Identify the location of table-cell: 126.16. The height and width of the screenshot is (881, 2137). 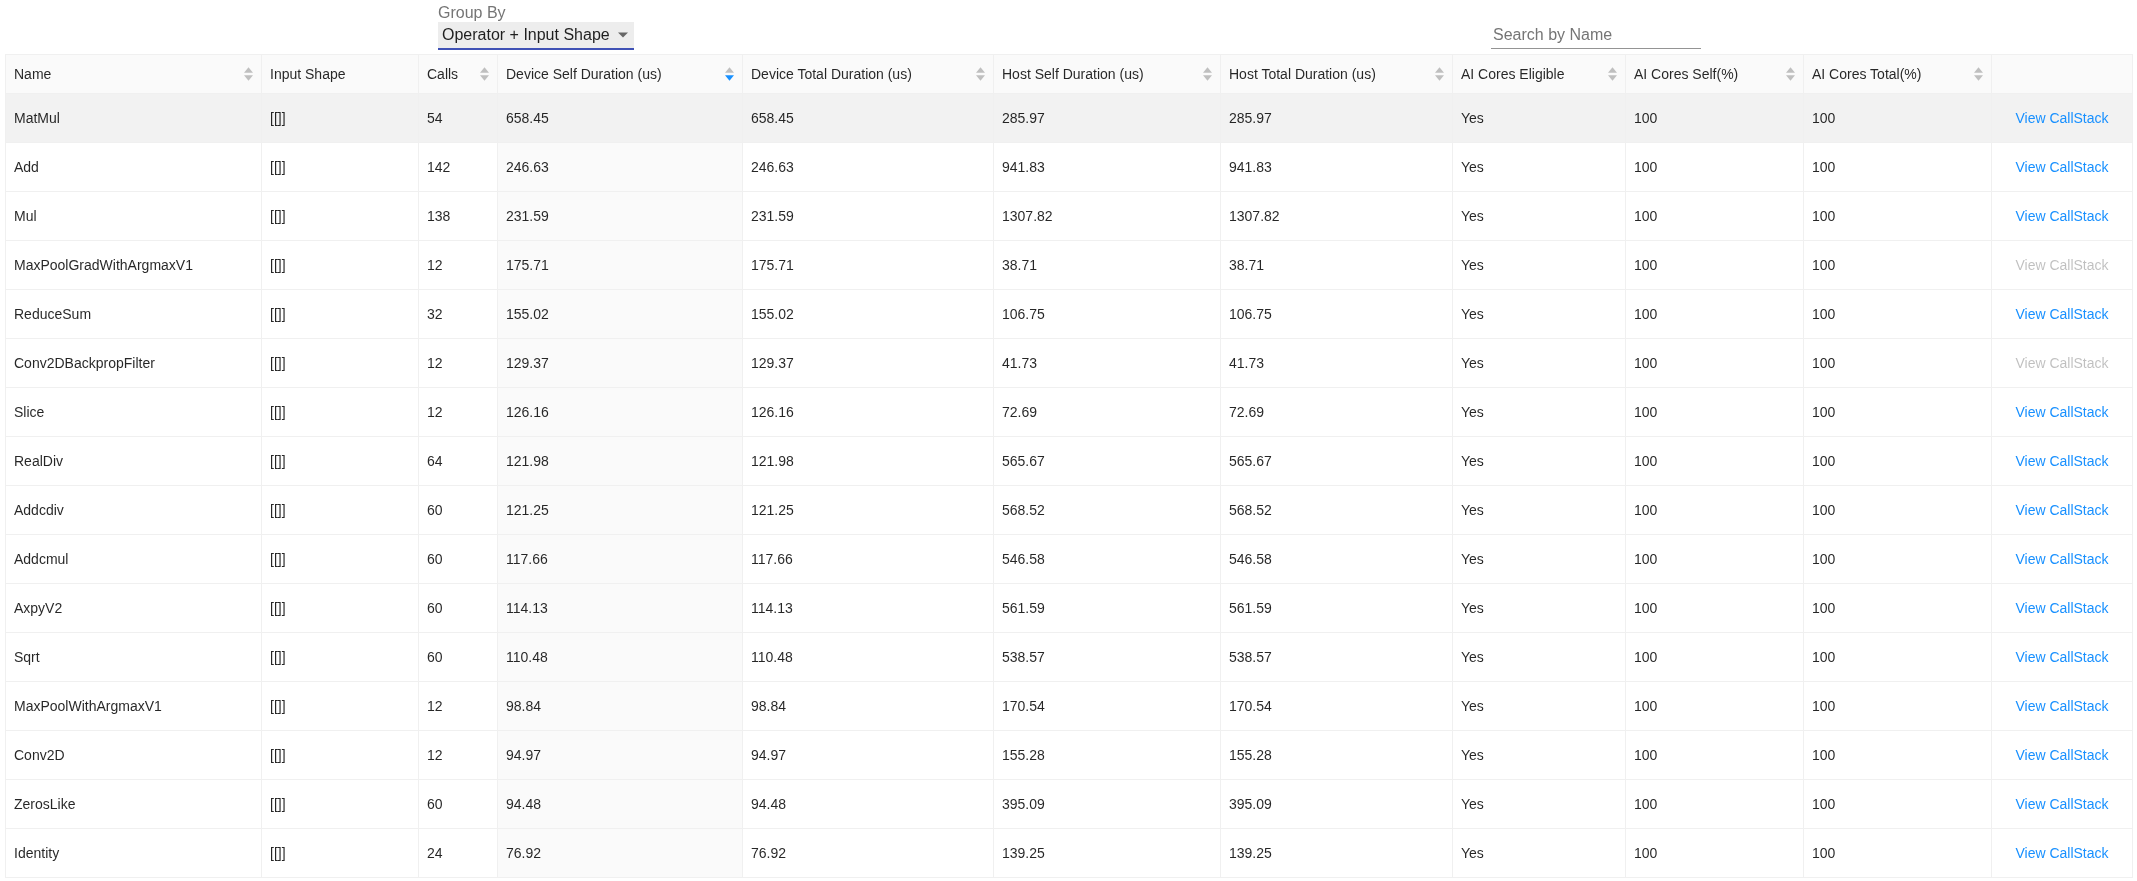
(527, 412).